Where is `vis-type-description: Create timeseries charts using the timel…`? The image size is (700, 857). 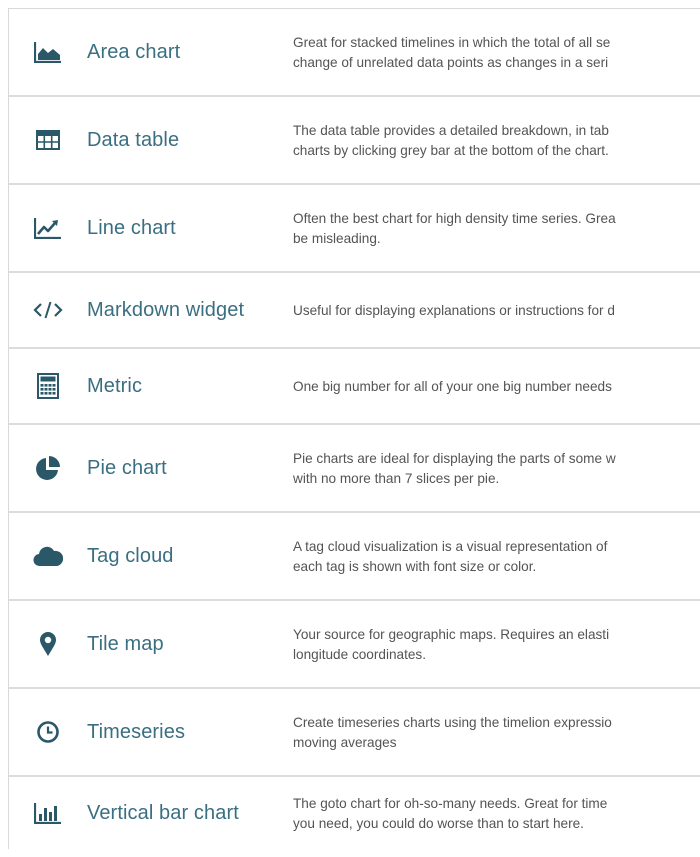
vis-type-description: Create timeseries charts using the timel… is located at coordinates (452, 732).